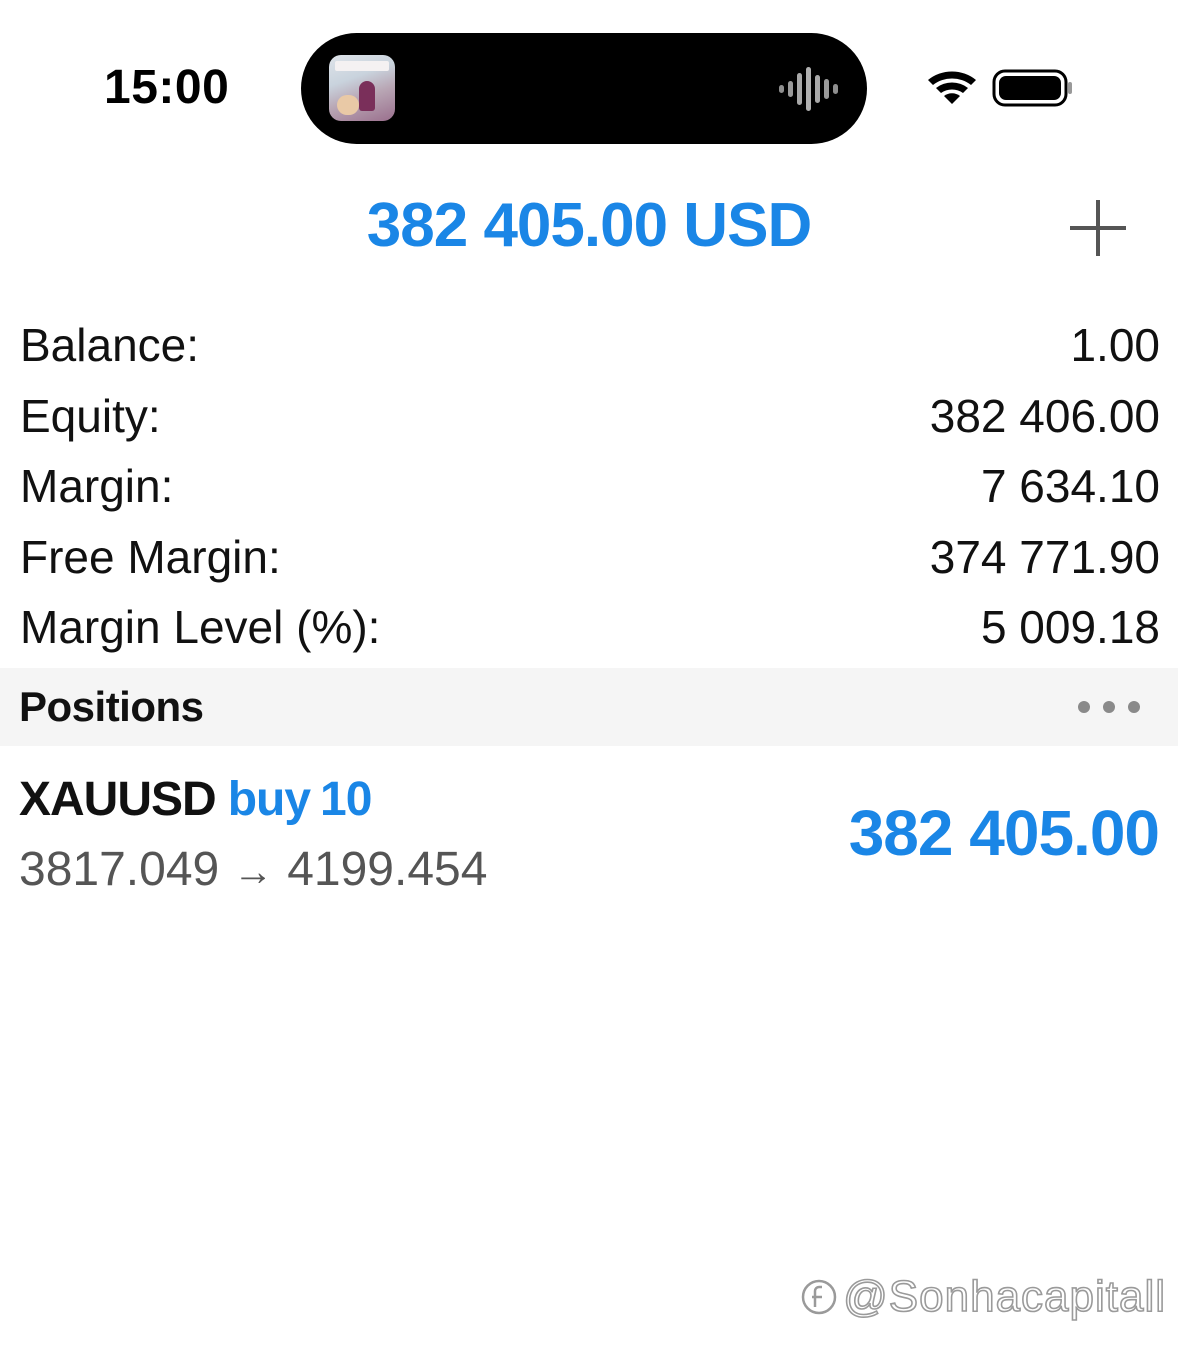 The width and height of the screenshot is (1178, 1359). I want to click on dynamic-island, so click(584, 88).